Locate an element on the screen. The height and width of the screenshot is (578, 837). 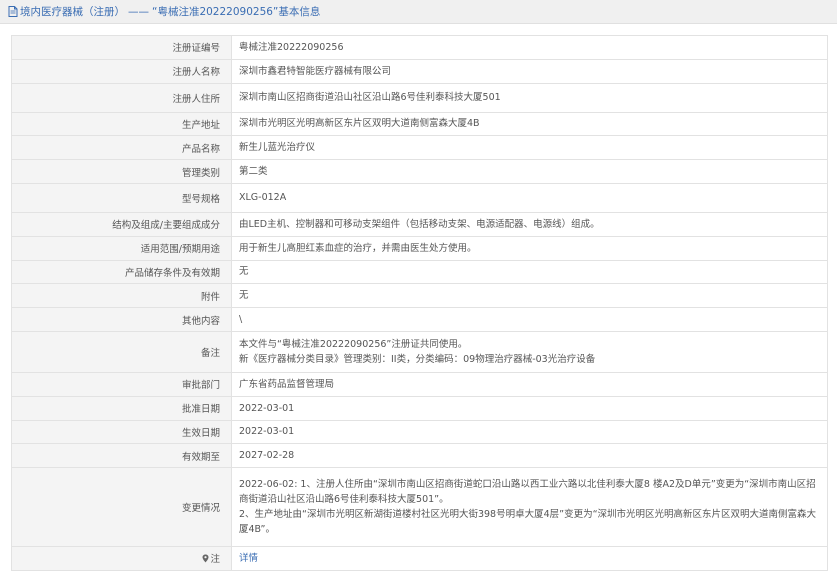
header-prefix: 境内医疗器械（注册） is located at coordinates (72, 12).